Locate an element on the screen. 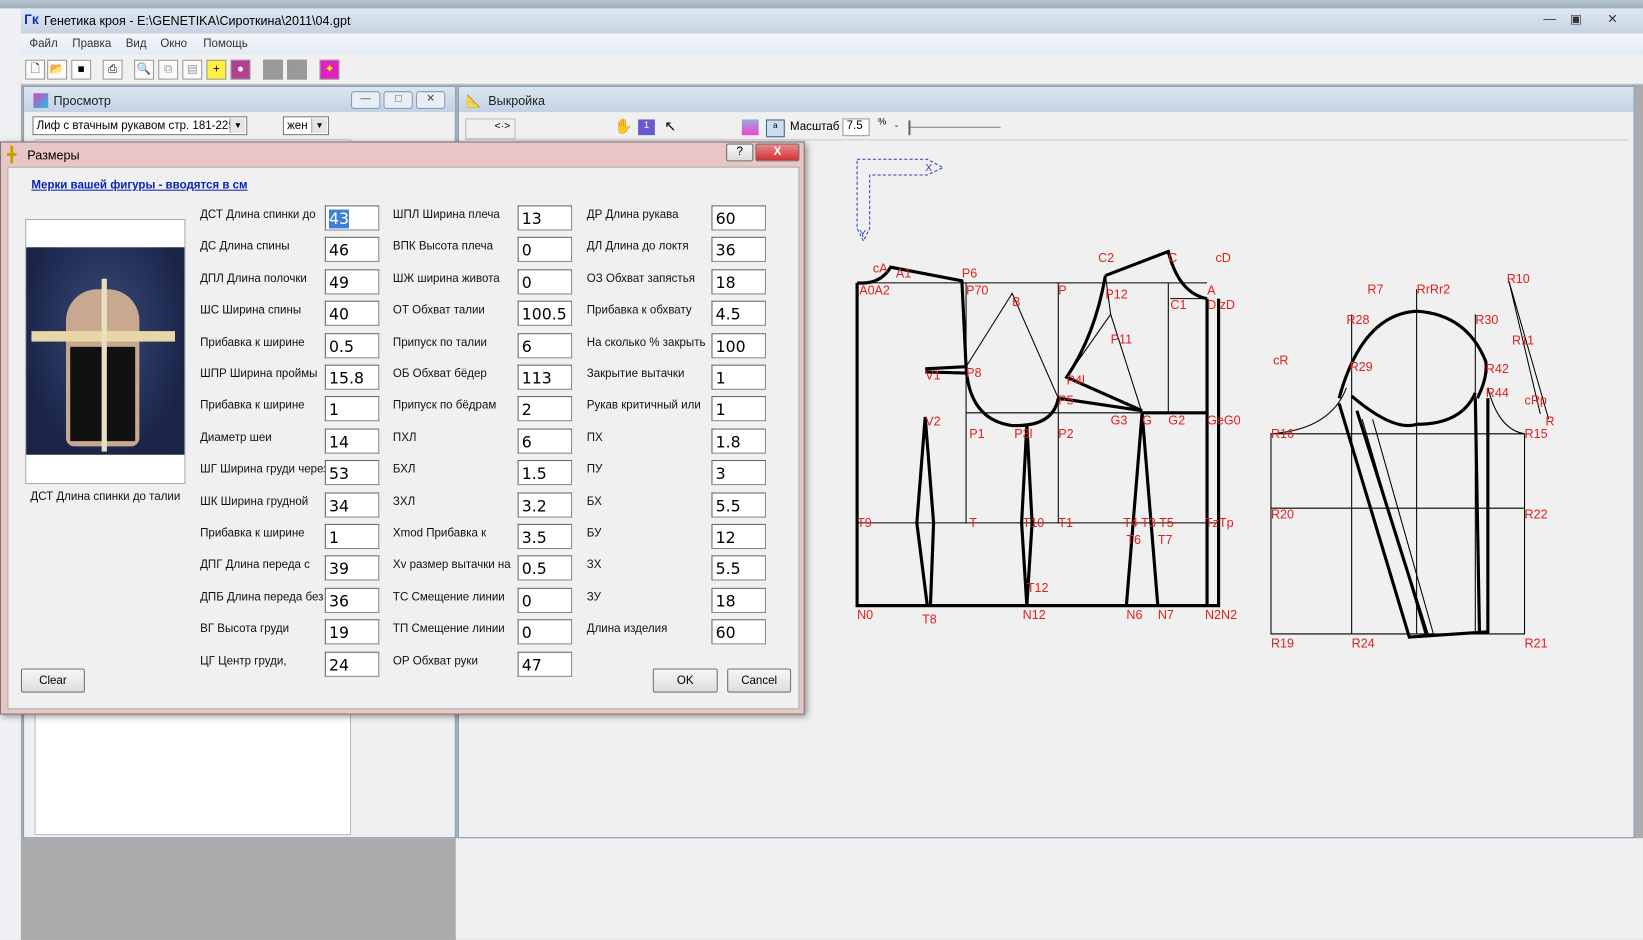 Image resolution: width=1643 pixels, height=940 pixels. measurement-input: 53 is located at coordinates (352, 473).